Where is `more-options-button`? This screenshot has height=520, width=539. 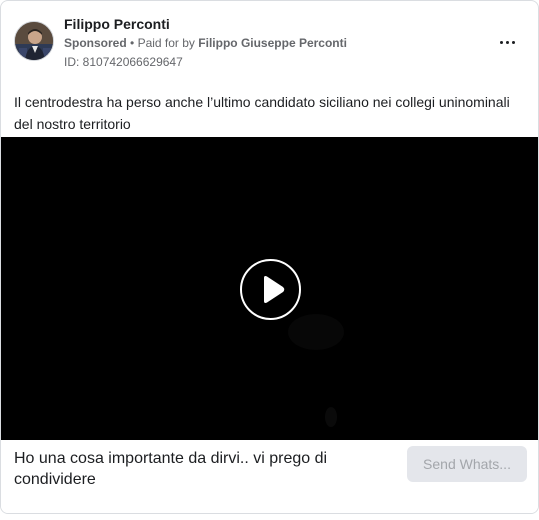 more-options-button is located at coordinates (507, 42).